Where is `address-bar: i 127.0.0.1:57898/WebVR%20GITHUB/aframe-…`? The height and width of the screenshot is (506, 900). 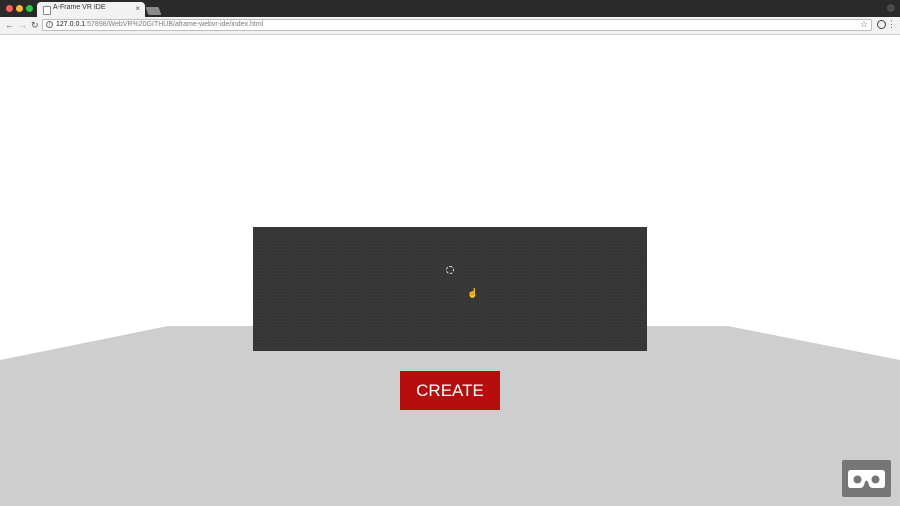
address-bar: i 127.0.0.1:57898/WebVR%20GITHUB/aframe-… is located at coordinates (457, 25).